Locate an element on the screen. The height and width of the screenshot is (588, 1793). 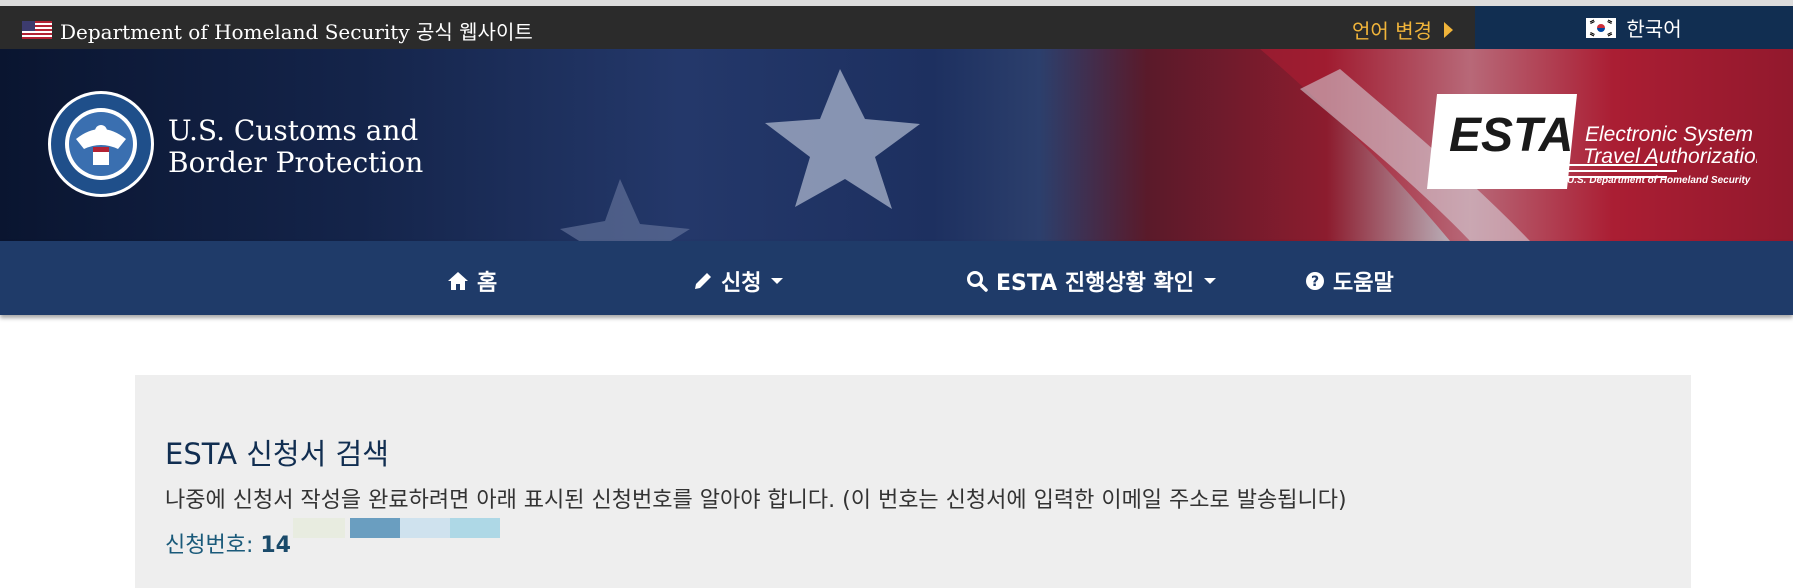
dhs-seal-logo is located at coordinates (101, 144).